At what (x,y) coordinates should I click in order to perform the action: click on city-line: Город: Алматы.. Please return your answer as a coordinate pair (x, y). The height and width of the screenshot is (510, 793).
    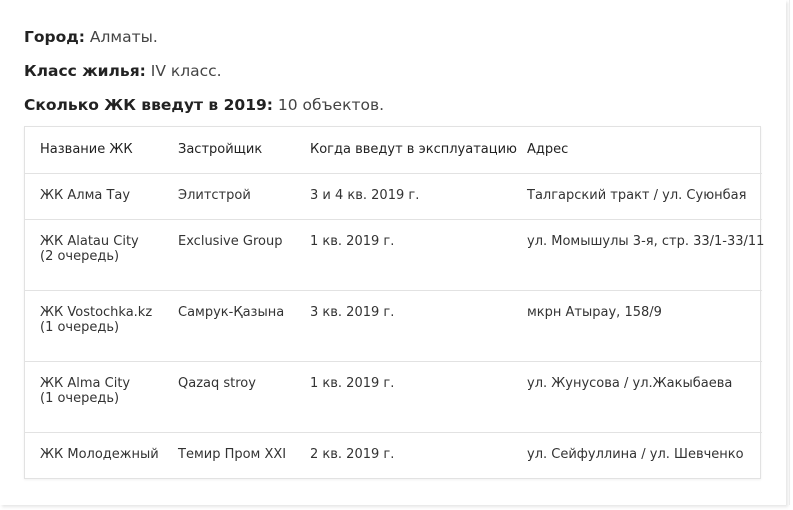
    Looking at the image, I should click on (91, 37).